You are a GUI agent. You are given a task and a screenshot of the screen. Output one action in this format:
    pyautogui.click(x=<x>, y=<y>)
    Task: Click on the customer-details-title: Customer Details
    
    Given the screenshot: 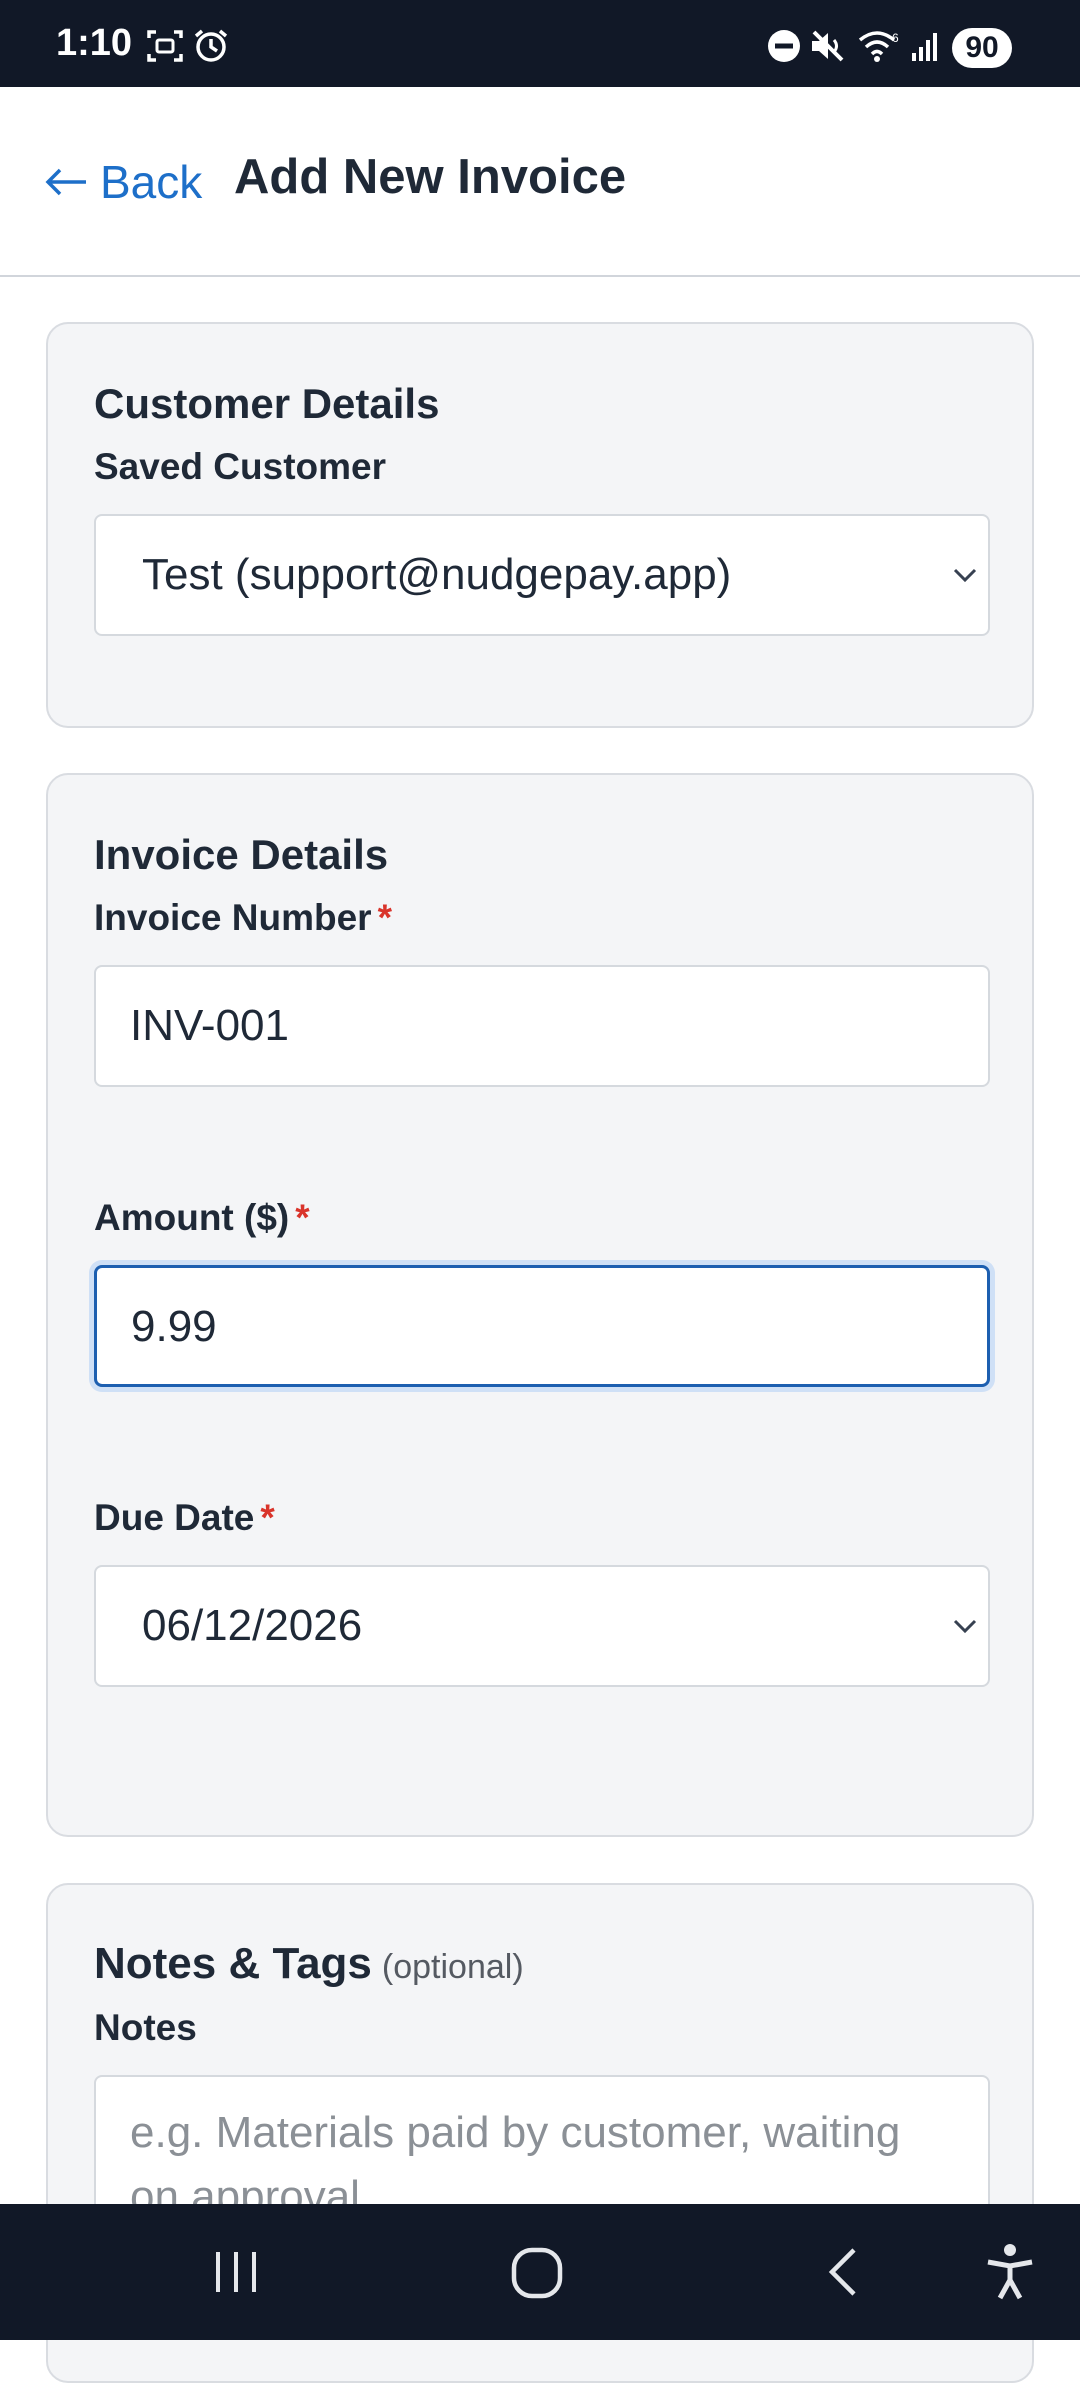 What is the action you would take?
    pyautogui.click(x=267, y=403)
    